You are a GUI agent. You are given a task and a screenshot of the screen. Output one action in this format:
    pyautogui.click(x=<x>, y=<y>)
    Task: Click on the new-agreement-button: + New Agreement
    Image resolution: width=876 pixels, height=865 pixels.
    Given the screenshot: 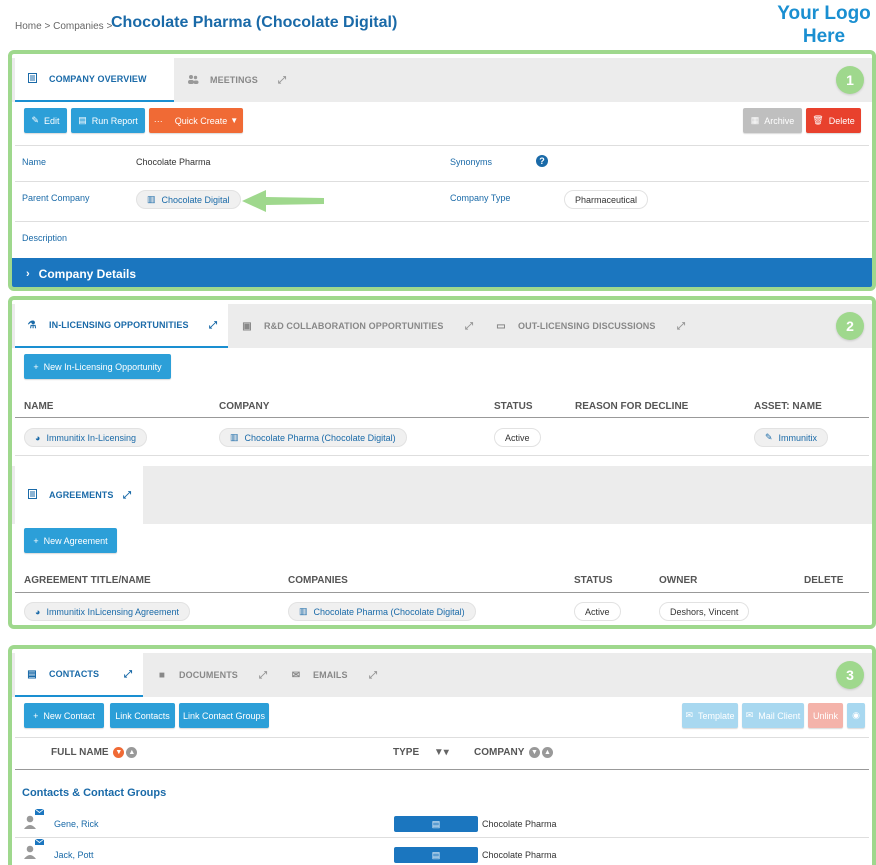 What is the action you would take?
    pyautogui.click(x=70, y=540)
    